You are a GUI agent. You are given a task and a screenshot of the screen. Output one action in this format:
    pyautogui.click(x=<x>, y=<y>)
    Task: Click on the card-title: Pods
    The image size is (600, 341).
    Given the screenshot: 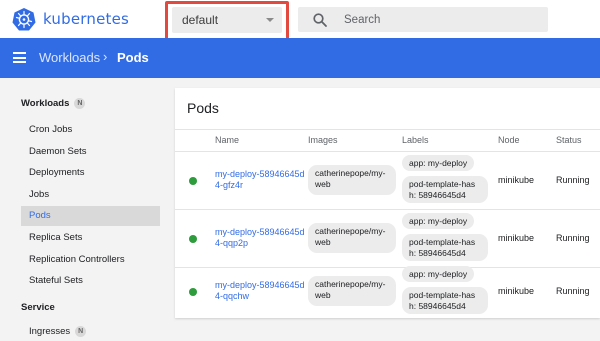 What is the action you would take?
    pyautogui.click(x=203, y=108)
    